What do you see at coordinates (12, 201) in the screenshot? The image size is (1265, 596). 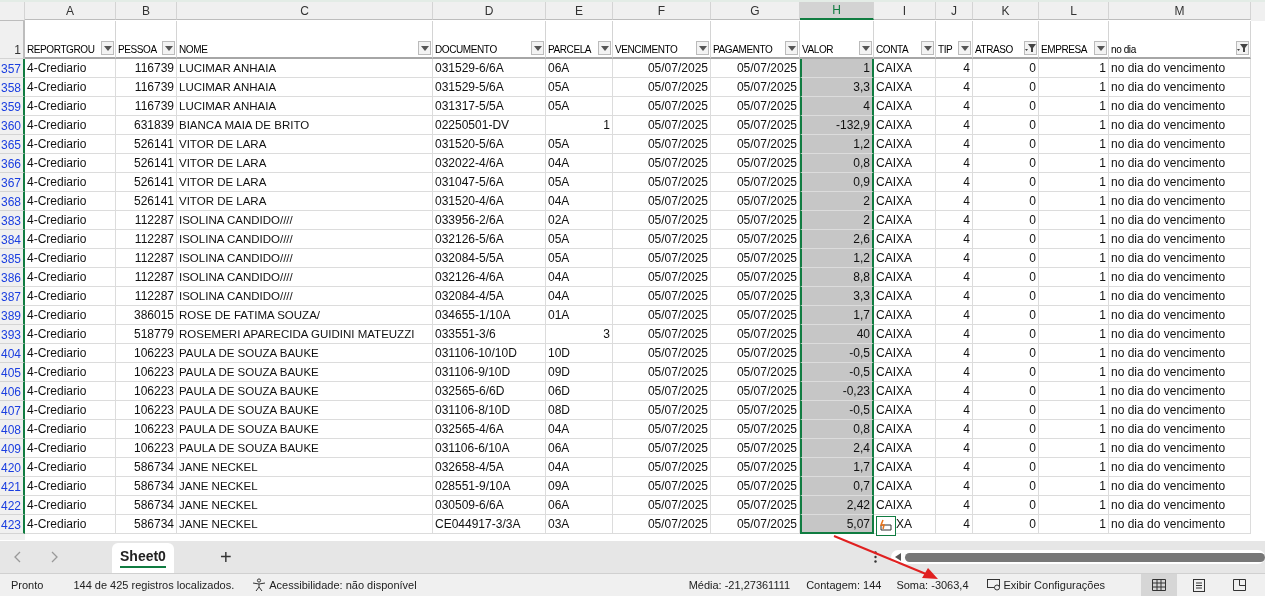 I see `row-number: 368` at bounding box center [12, 201].